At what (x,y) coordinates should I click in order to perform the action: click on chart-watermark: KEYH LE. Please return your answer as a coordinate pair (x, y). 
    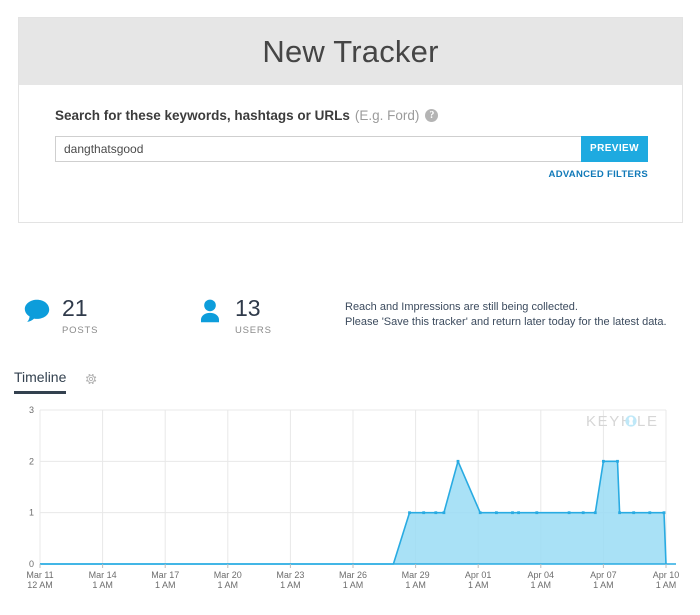
    Looking at the image, I should click on (622, 421).